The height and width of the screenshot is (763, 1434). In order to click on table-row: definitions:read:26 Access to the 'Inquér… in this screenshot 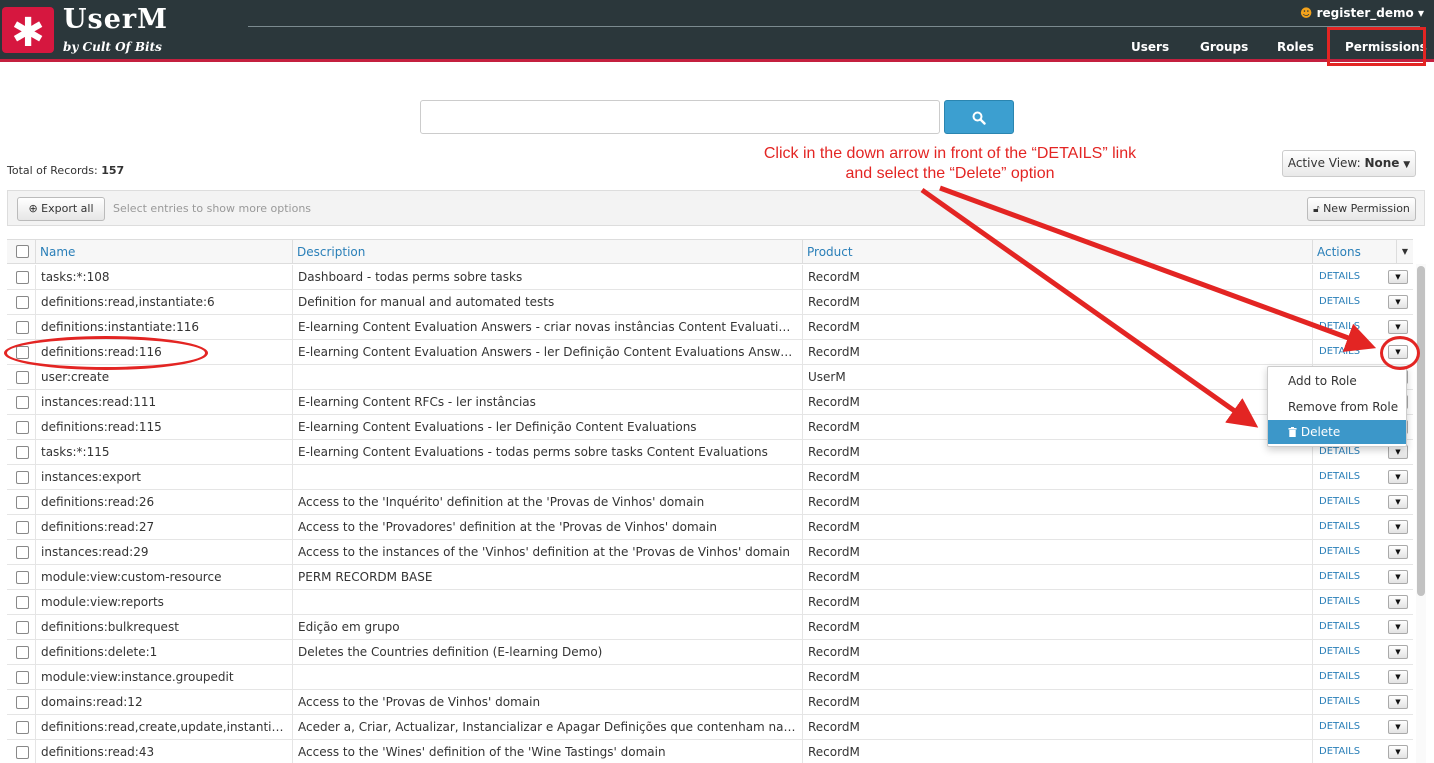, I will do `click(710, 502)`.